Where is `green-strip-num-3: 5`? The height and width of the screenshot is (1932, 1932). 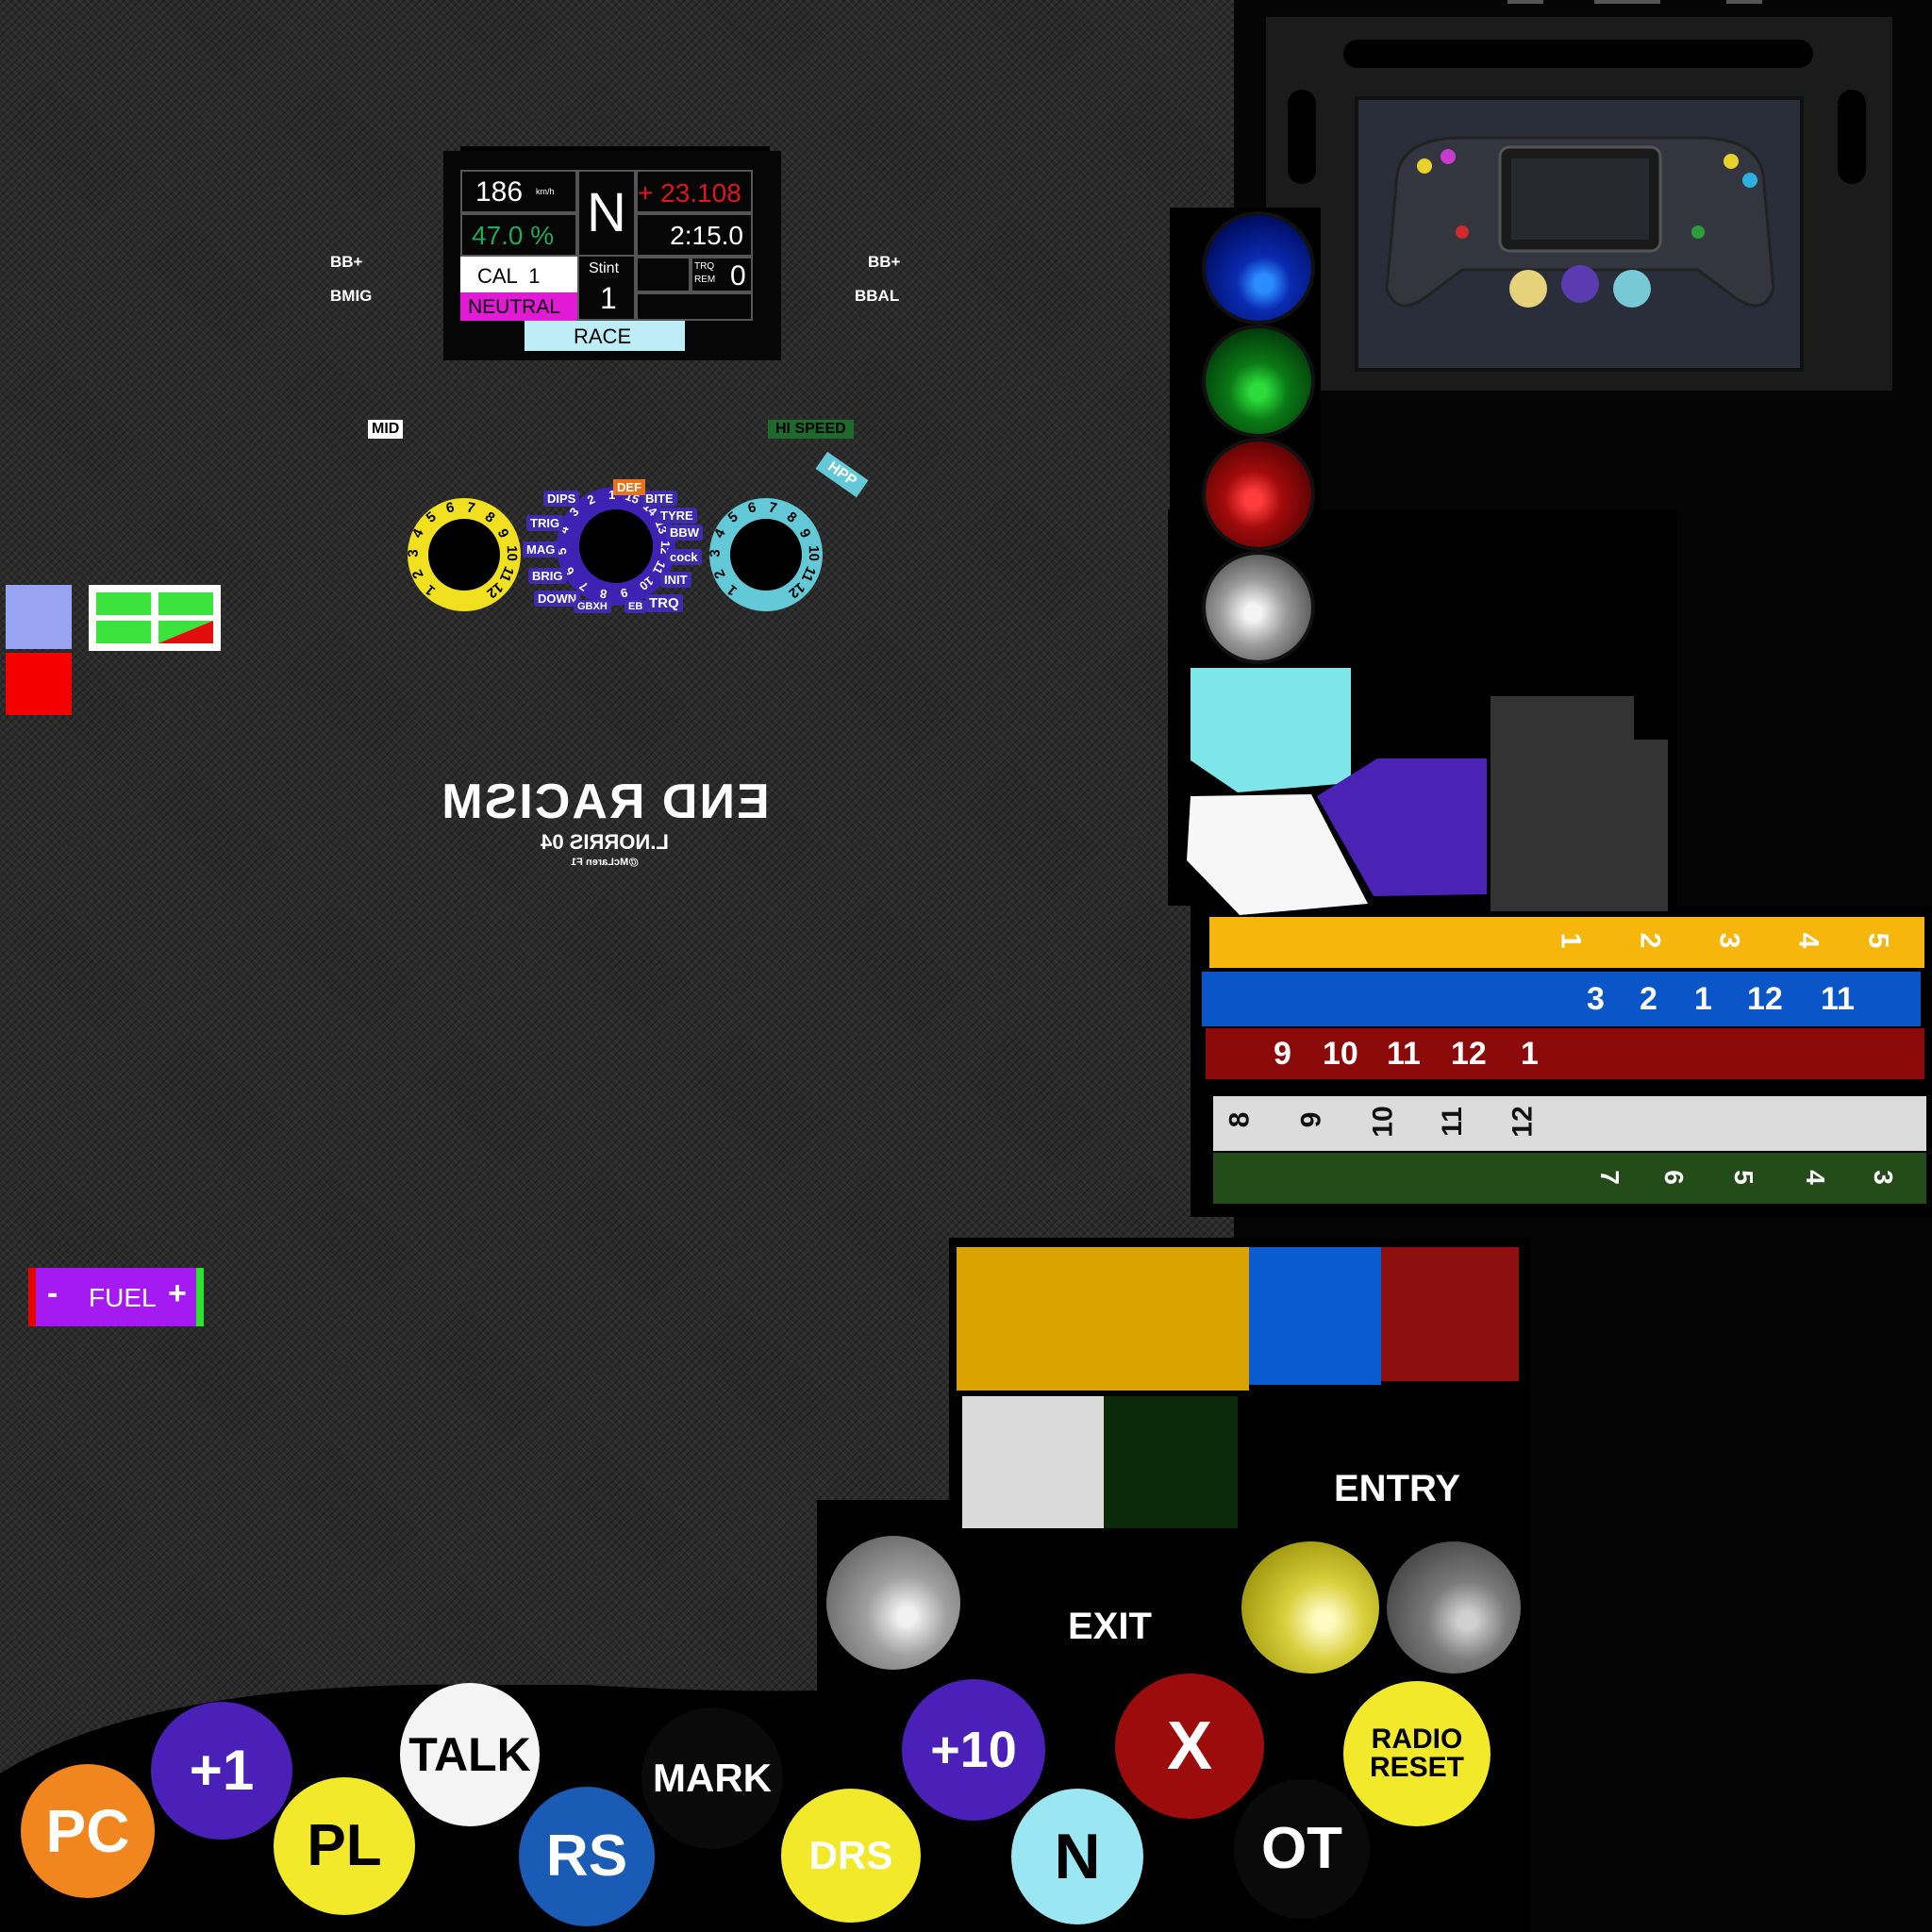
green-strip-num-3: 5 is located at coordinates (1743, 1177).